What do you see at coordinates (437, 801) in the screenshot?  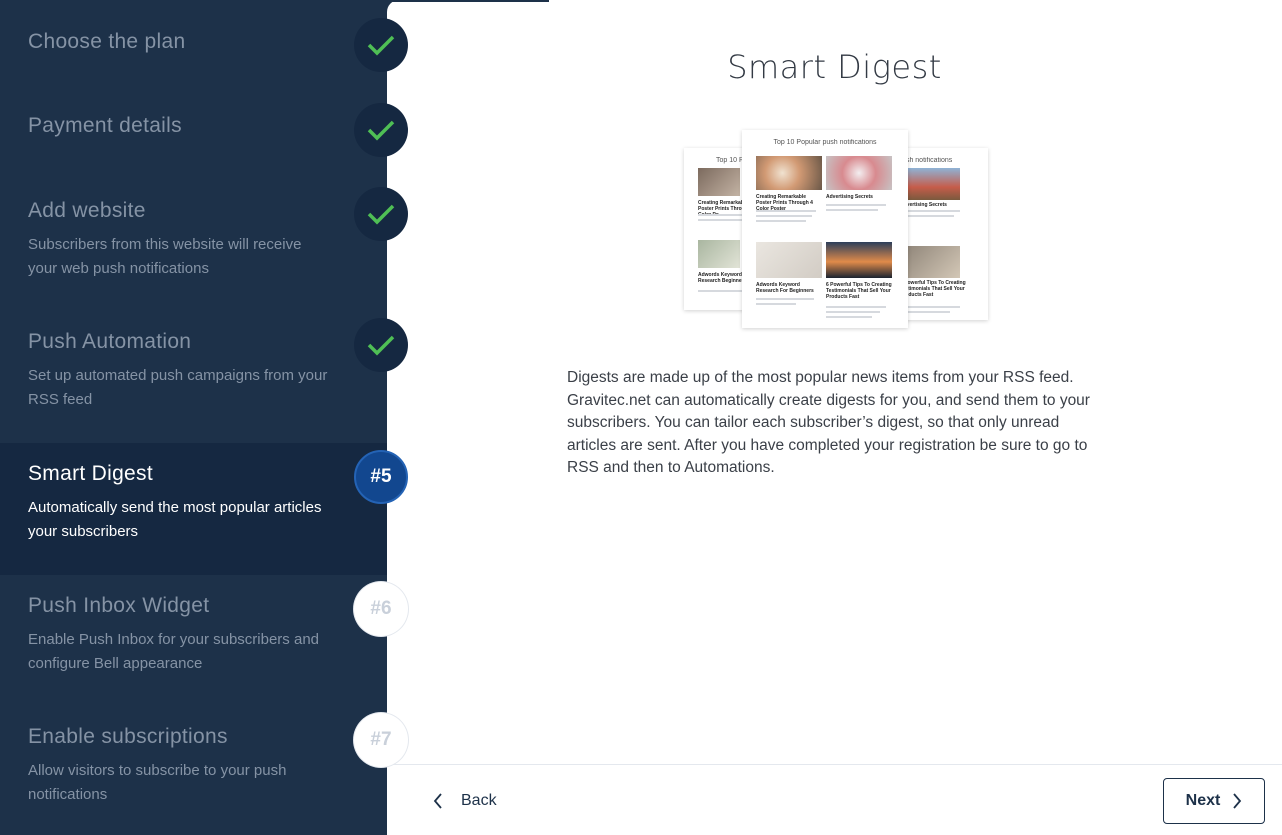 I see `chevron-left-icon` at bounding box center [437, 801].